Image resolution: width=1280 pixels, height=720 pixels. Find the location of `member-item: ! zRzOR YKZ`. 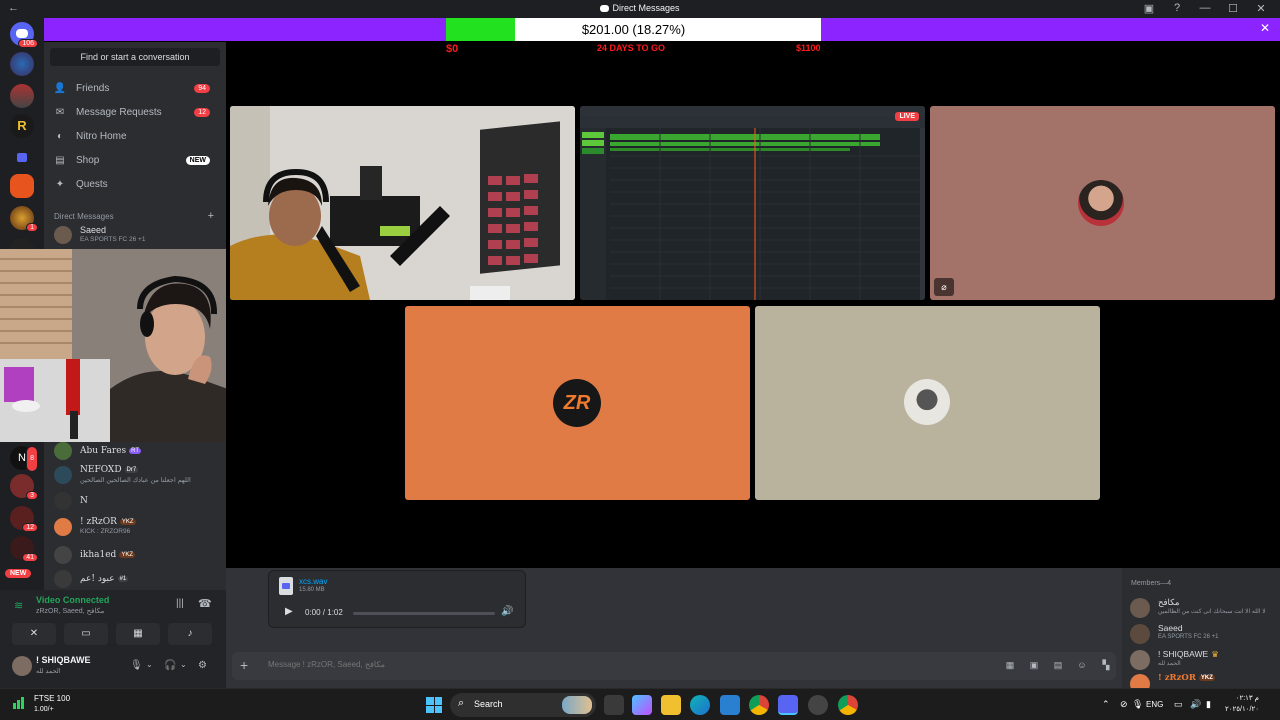

member-item: ! zRzOR YKZ is located at coordinates (1203, 680).